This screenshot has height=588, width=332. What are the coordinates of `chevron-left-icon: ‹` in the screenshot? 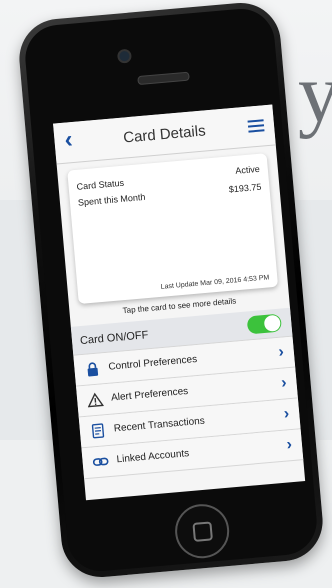 It's located at (68, 140).